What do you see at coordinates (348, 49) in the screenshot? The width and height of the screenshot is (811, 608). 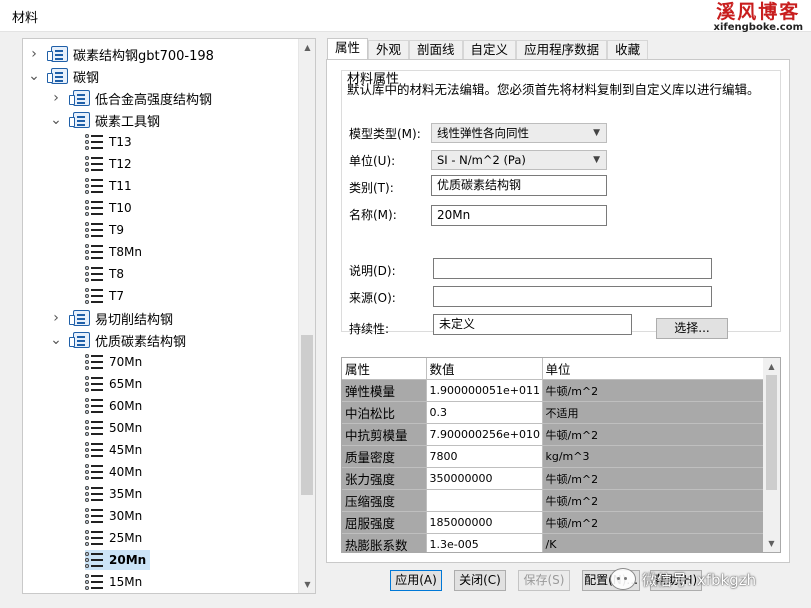 I see `tab-properties: 属性` at bounding box center [348, 49].